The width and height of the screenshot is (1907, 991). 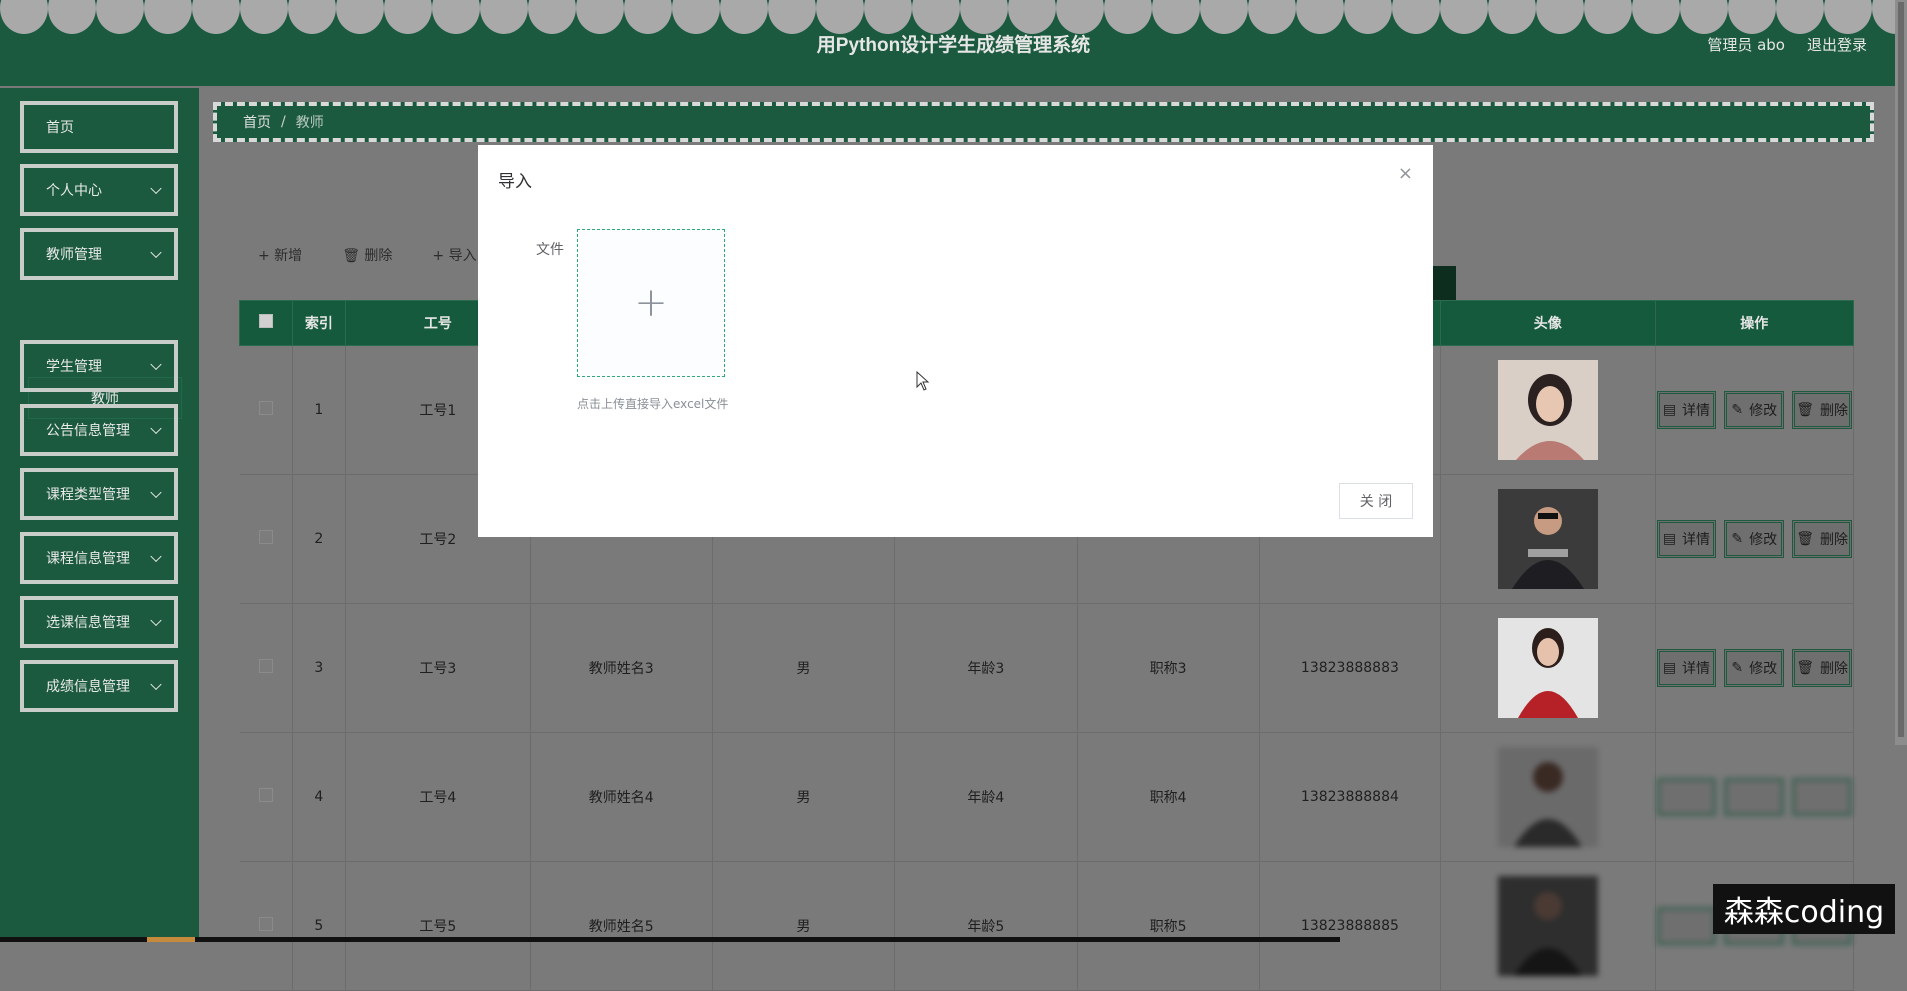 I want to click on breadcrumb-home: 首页, so click(x=257, y=122).